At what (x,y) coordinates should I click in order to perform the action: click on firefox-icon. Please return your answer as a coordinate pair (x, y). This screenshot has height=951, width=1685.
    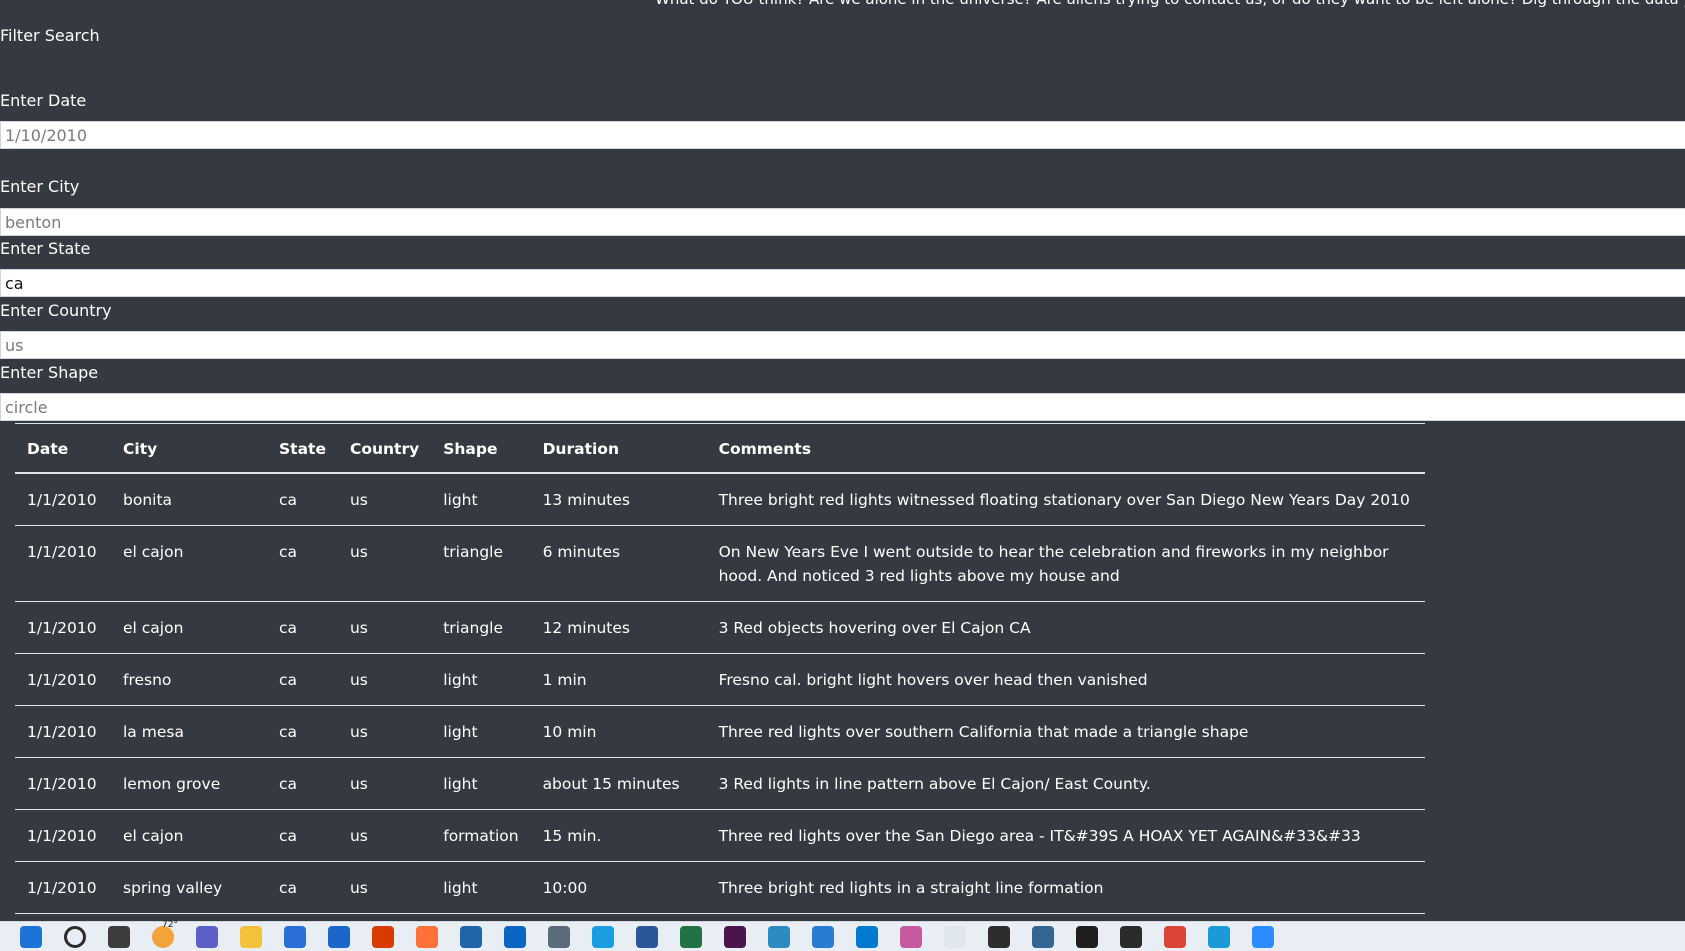
    Looking at the image, I should click on (427, 936).